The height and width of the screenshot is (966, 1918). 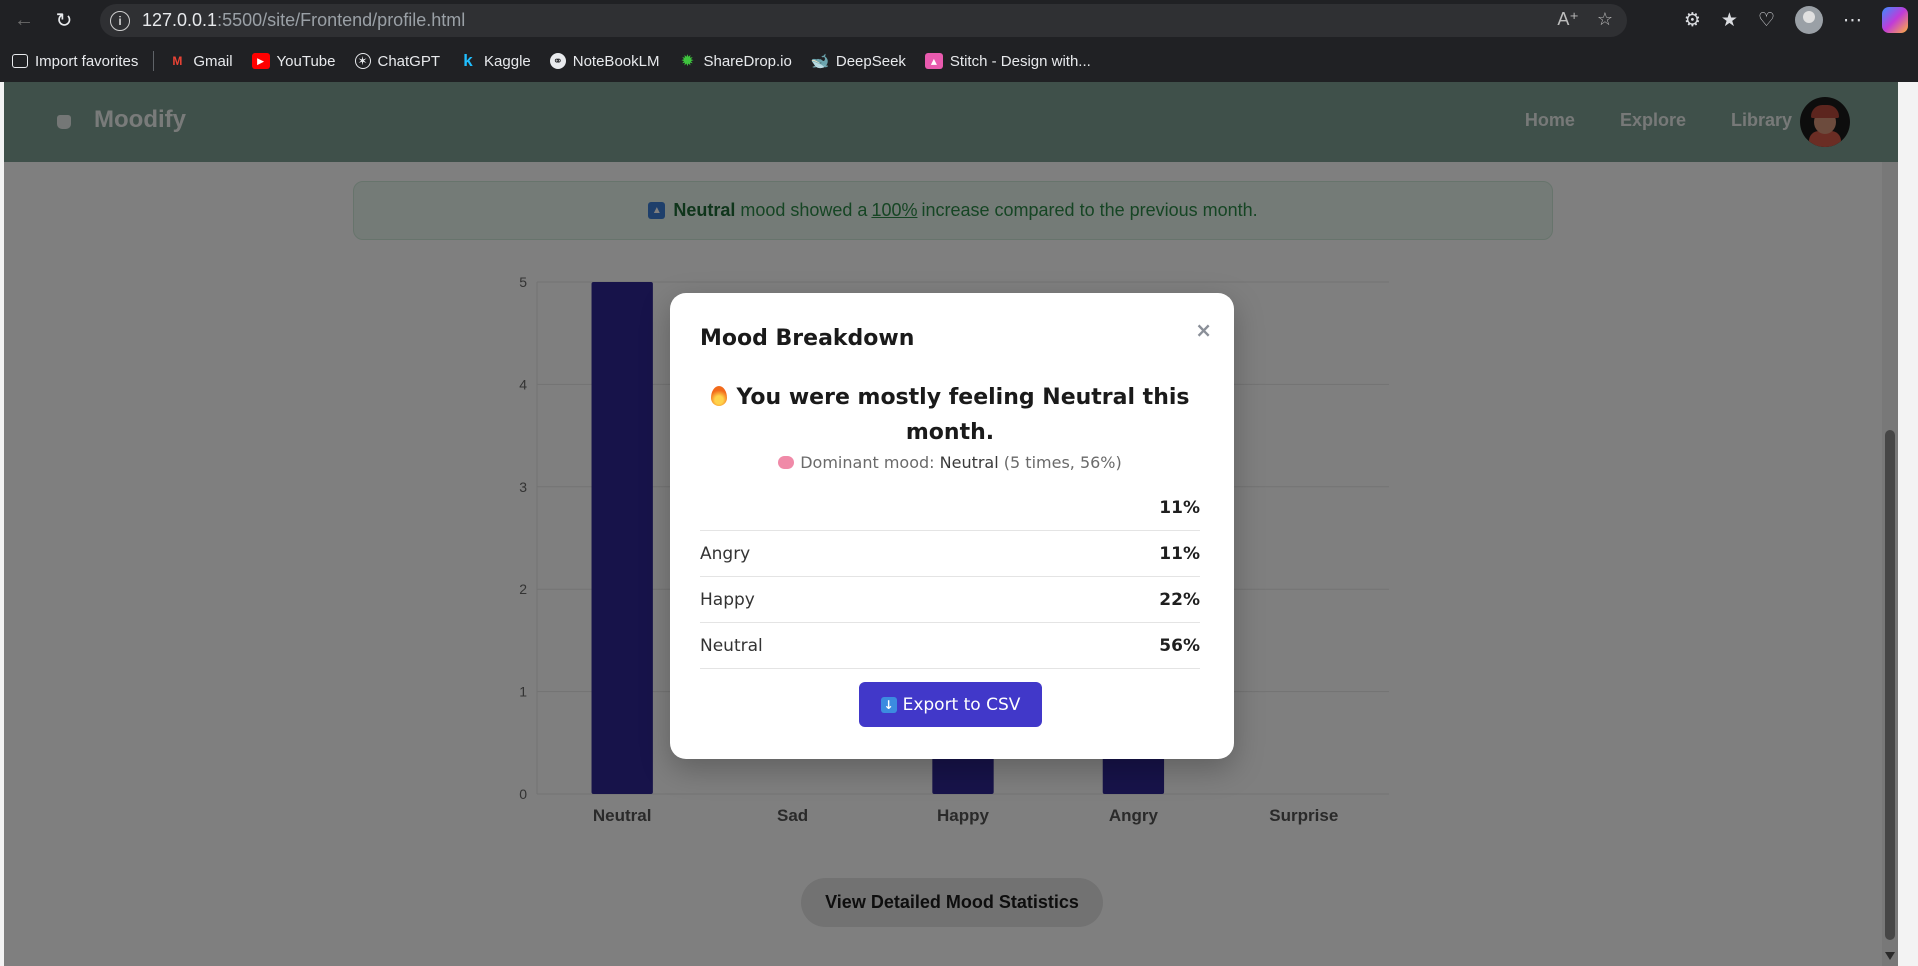 What do you see at coordinates (177, 61) in the screenshot?
I see `gmail-icon: M` at bounding box center [177, 61].